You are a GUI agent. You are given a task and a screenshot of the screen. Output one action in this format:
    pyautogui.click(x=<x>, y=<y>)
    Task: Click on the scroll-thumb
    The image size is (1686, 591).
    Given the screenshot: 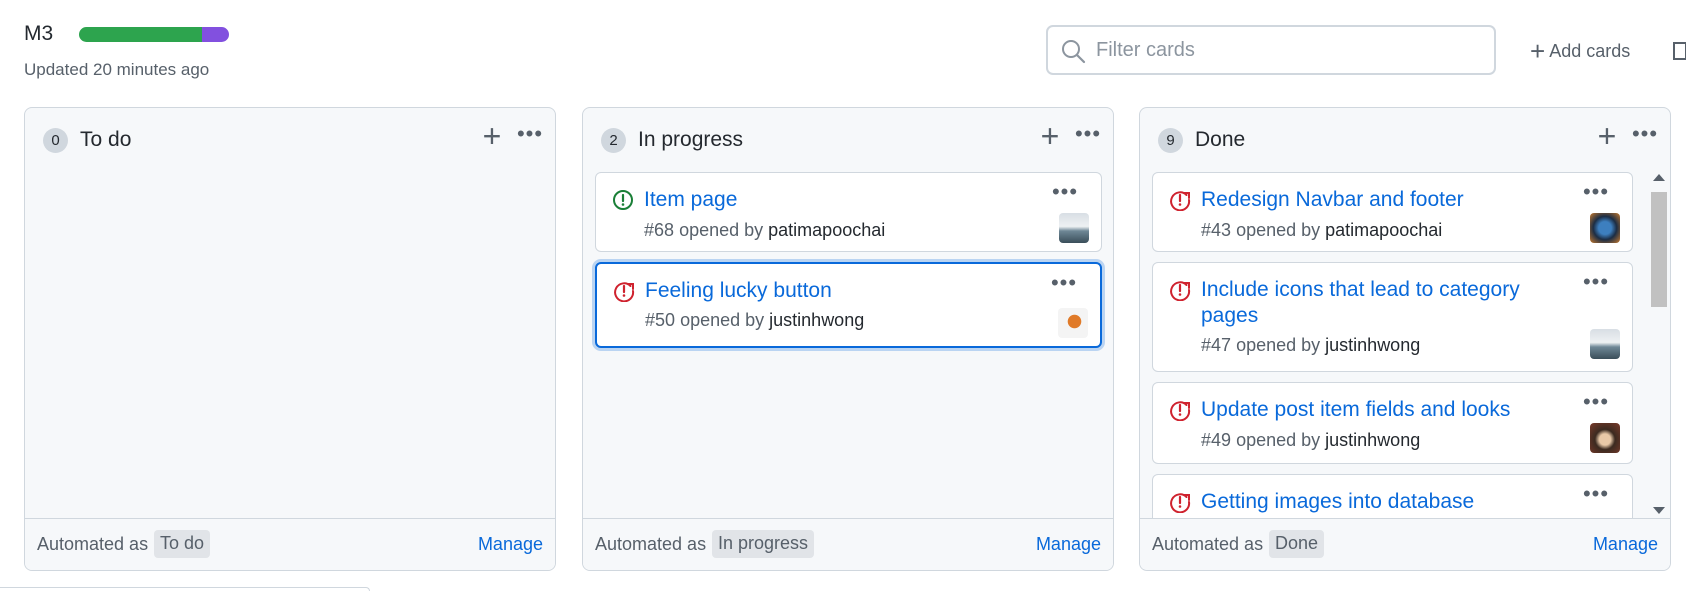 What is the action you would take?
    pyautogui.click(x=1659, y=249)
    